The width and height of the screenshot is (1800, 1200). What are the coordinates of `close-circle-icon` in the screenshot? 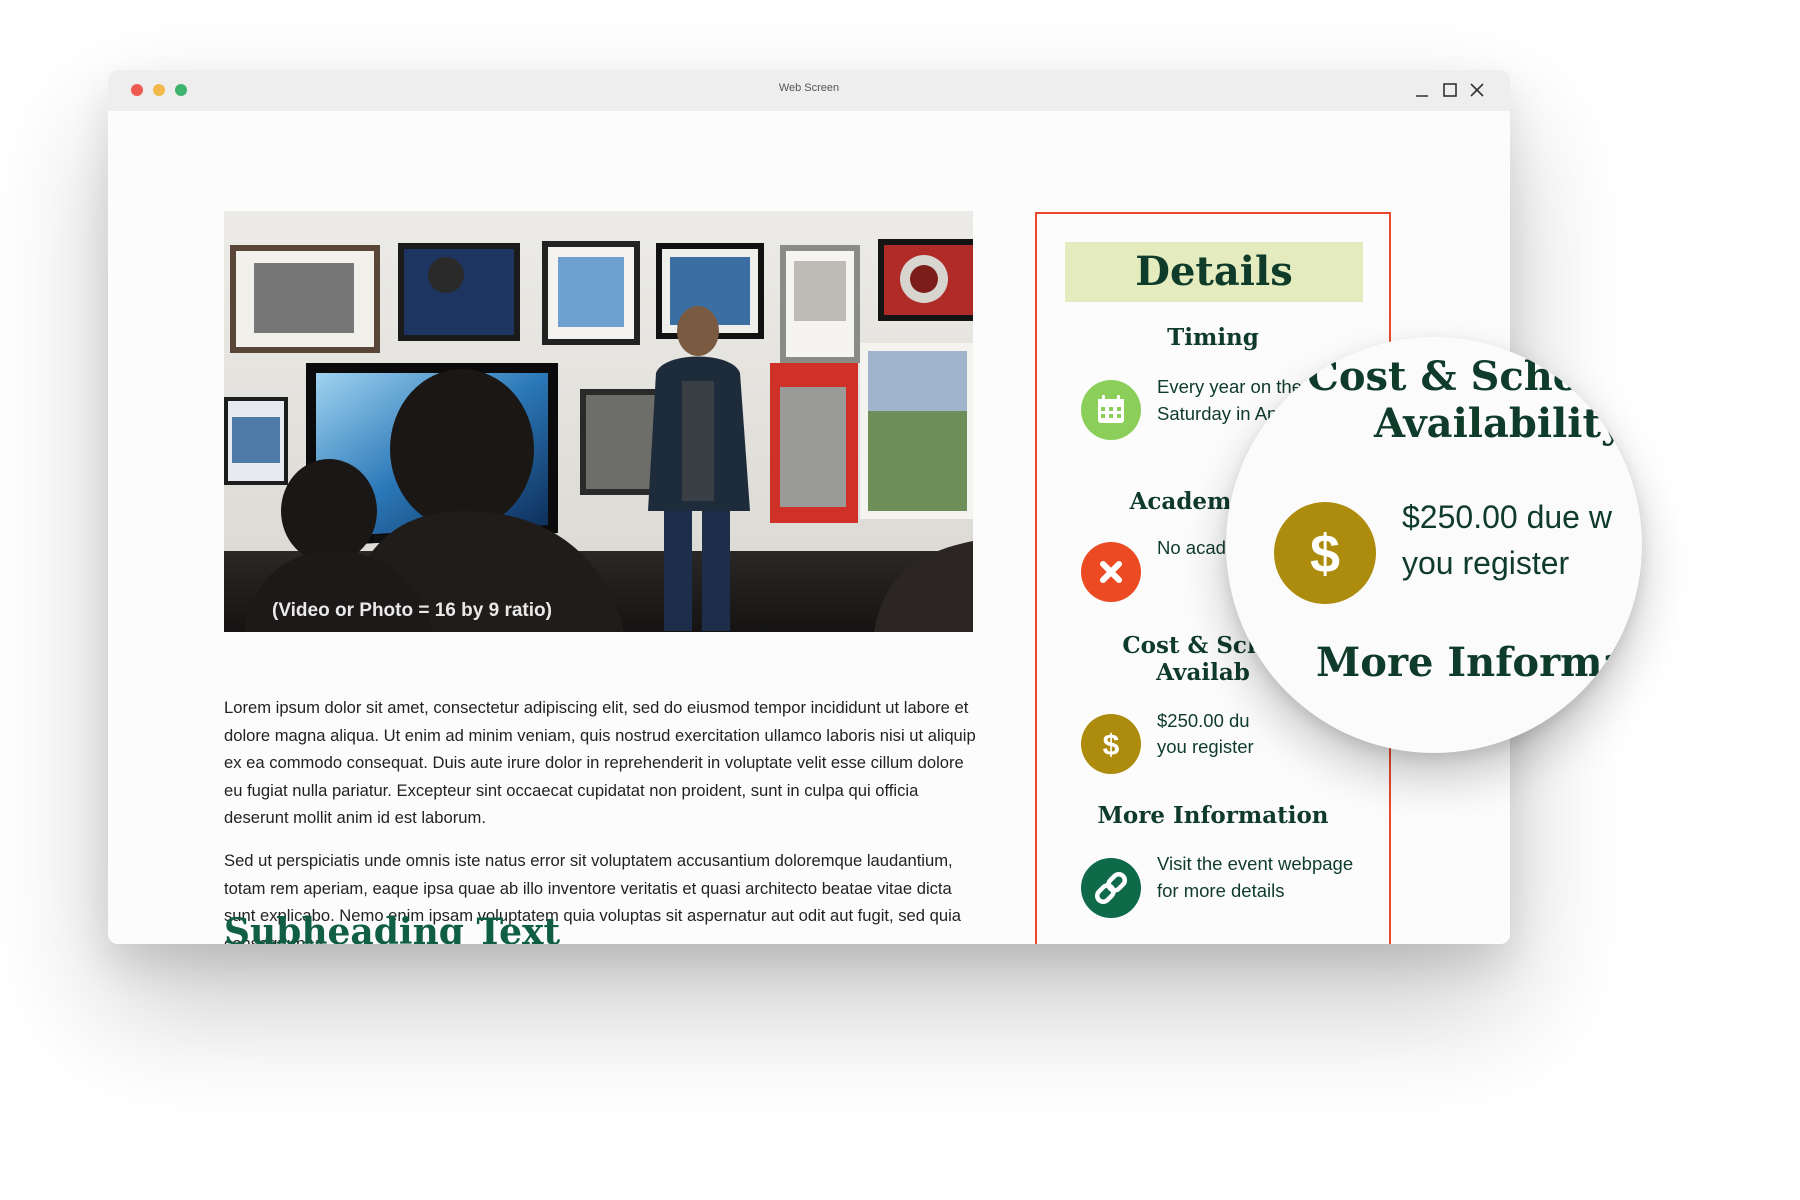 It's located at (1111, 572).